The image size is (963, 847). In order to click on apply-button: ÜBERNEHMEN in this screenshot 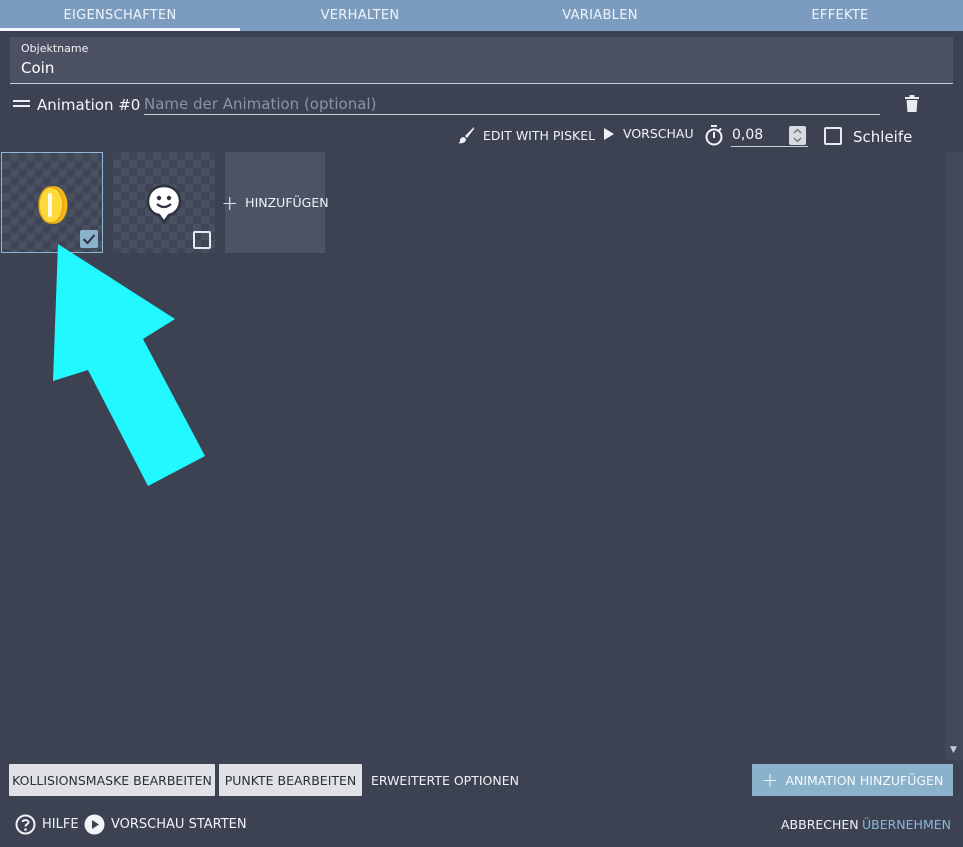, I will do `click(906, 824)`.